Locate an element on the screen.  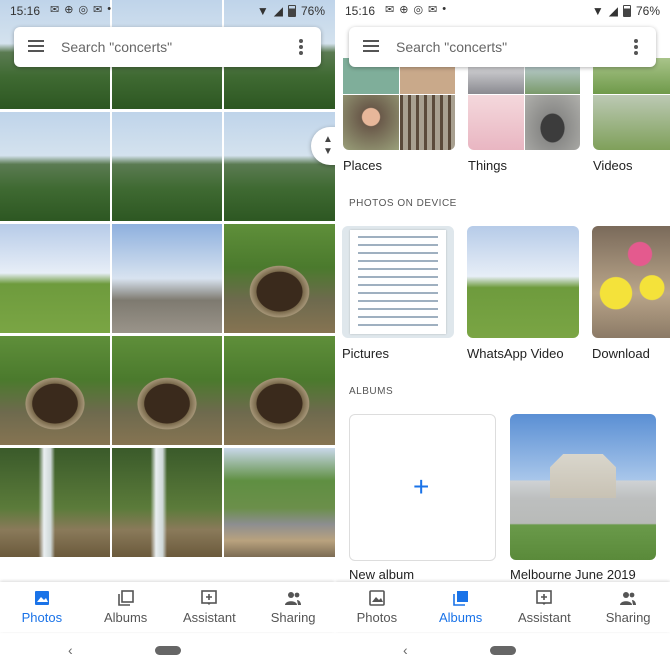
videos-thumbnail is located at coordinates (631, 104).